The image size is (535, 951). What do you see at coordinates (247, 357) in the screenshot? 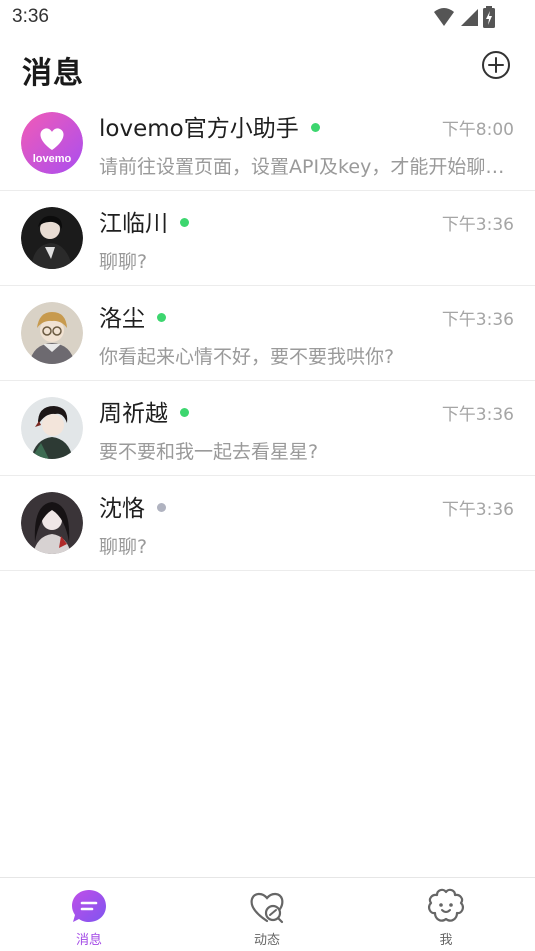
I see `chat-preview: 你看起来心情不好，要不要我哄你?` at bounding box center [247, 357].